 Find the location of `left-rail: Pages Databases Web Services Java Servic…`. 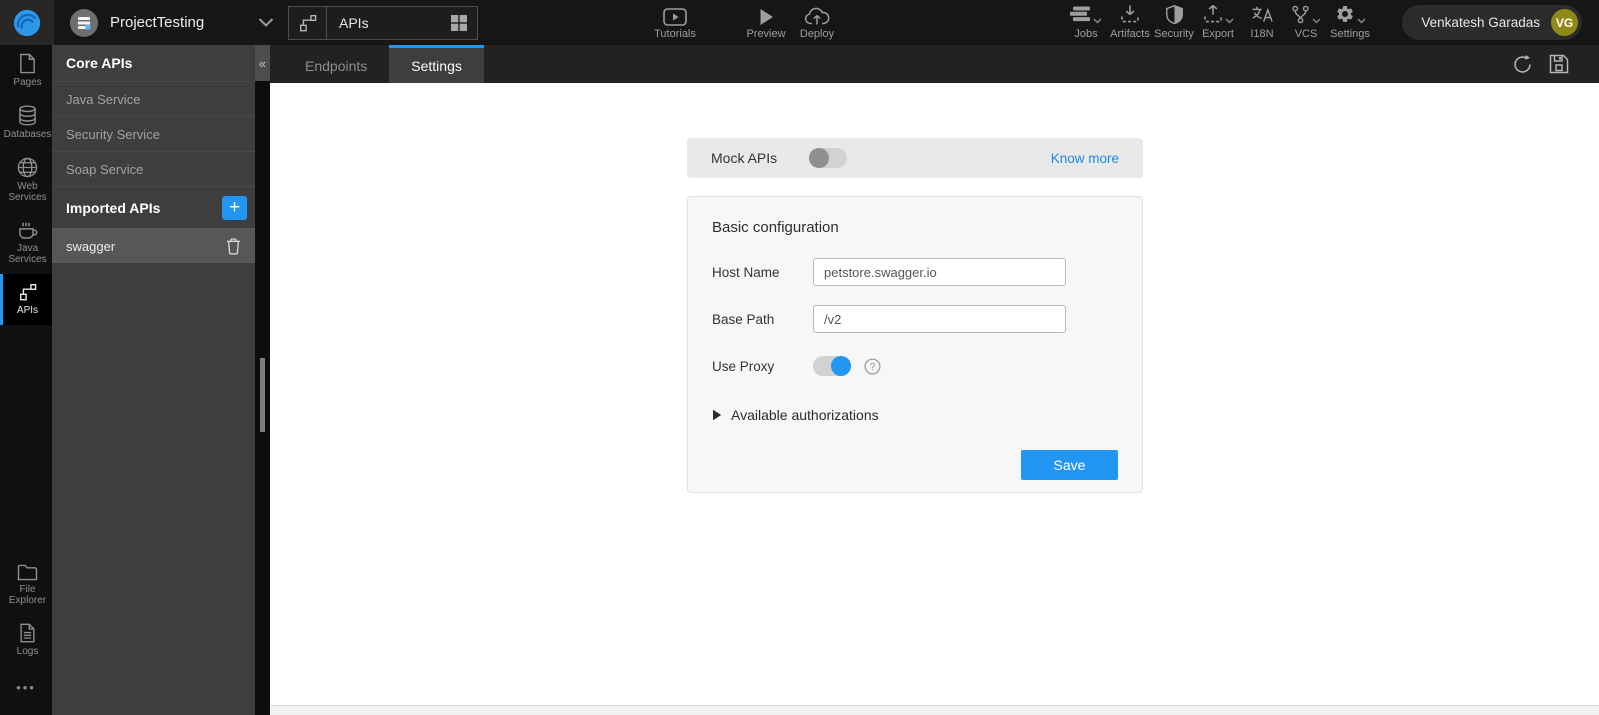

left-rail: Pages Databases Web Services Java Servic… is located at coordinates (26, 380).